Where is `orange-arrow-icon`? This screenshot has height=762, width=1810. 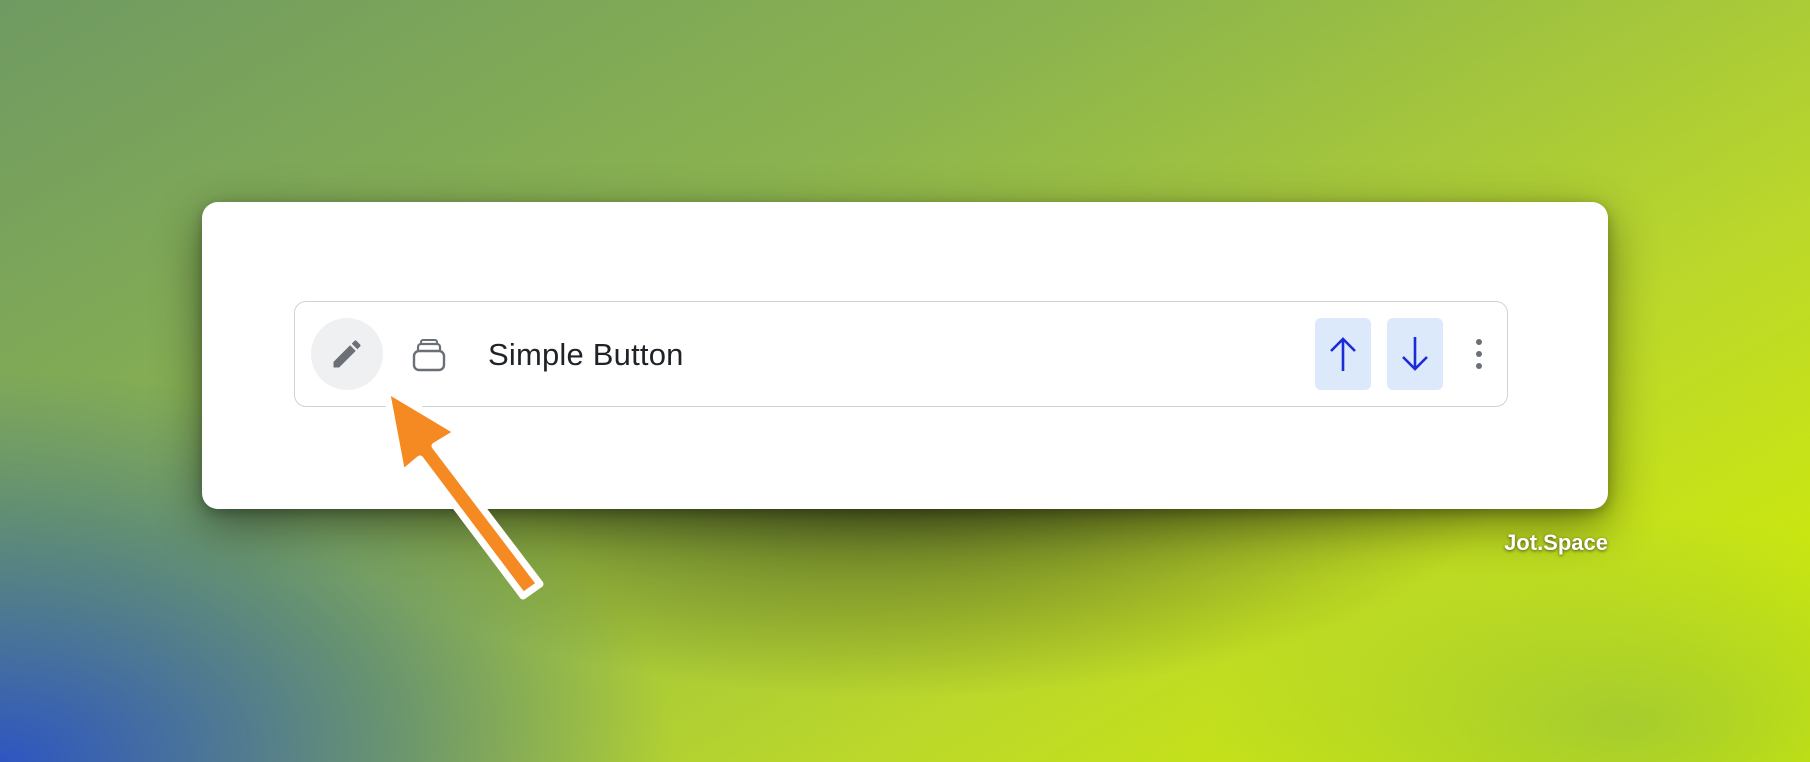
orange-arrow-icon is located at coordinates (463, 492).